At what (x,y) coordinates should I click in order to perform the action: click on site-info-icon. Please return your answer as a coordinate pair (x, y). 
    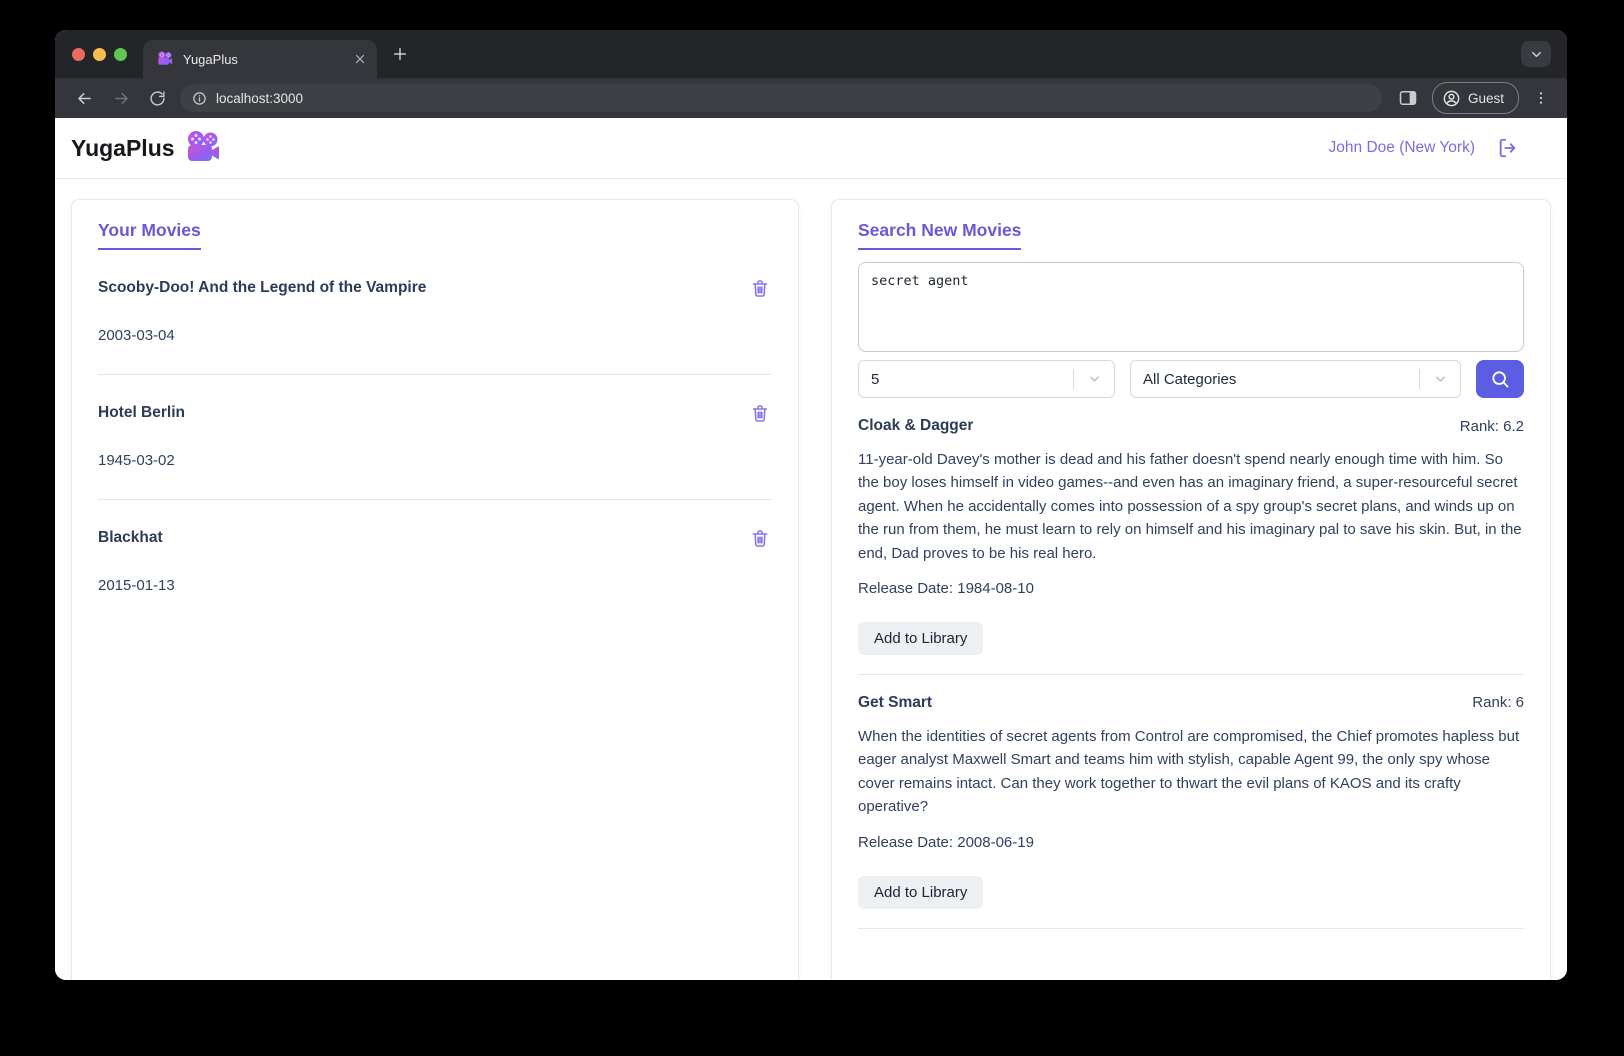
    Looking at the image, I should click on (199, 98).